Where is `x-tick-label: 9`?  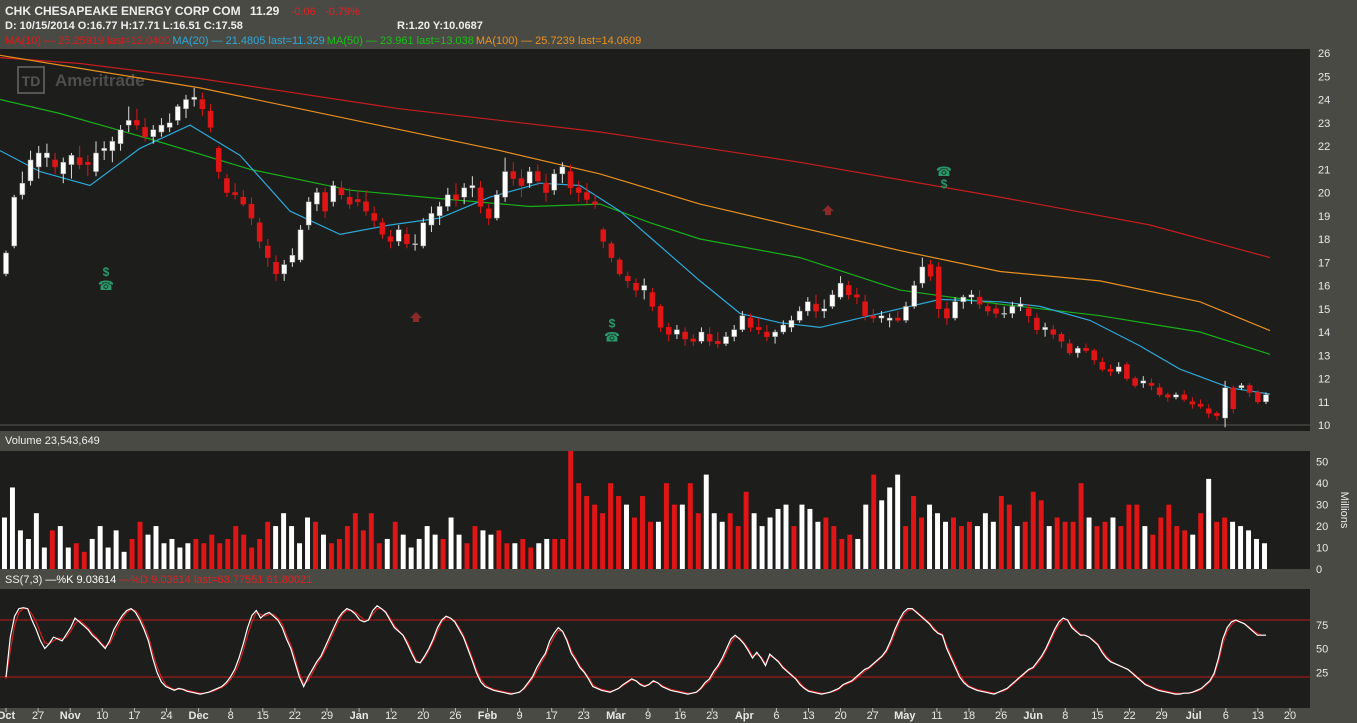 x-tick-label: 9 is located at coordinates (648, 716).